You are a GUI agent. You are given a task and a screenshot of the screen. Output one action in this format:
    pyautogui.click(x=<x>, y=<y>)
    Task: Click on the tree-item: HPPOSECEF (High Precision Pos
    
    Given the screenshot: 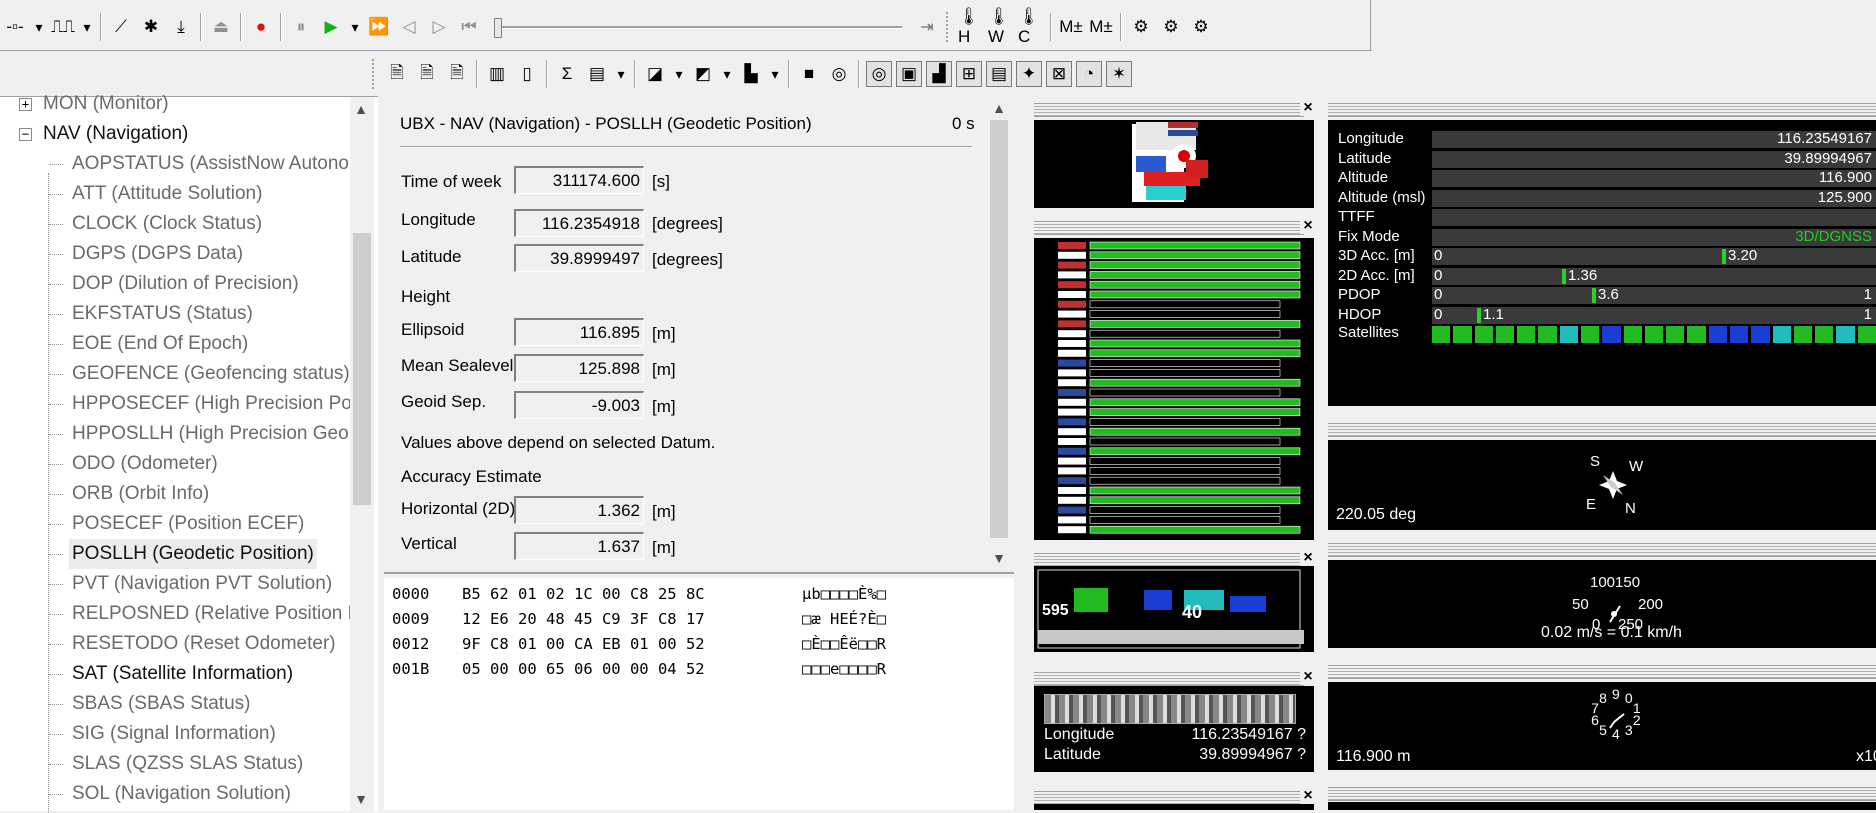 What is the action you would take?
    pyautogui.click(x=180, y=404)
    